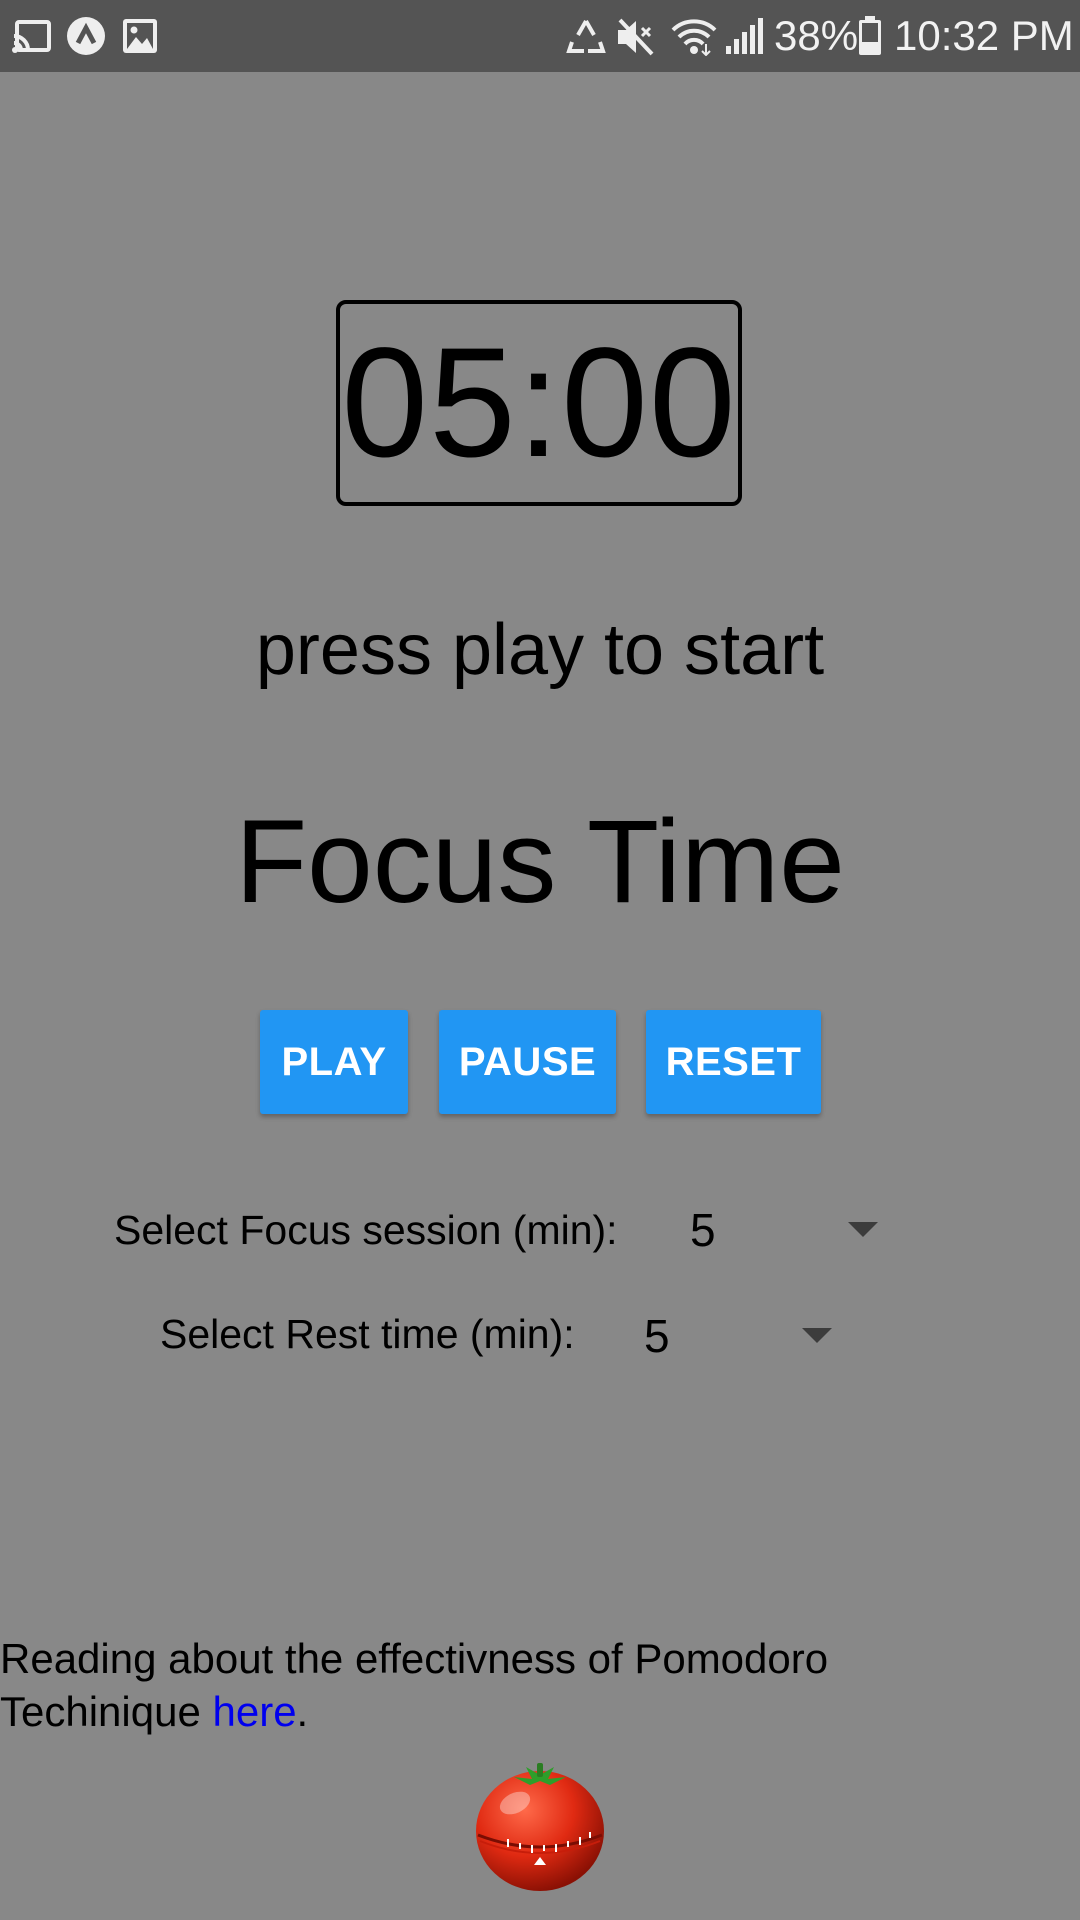  Describe the element at coordinates (540, 650) in the screenshot. I see `status-message: press play to start` at that location.